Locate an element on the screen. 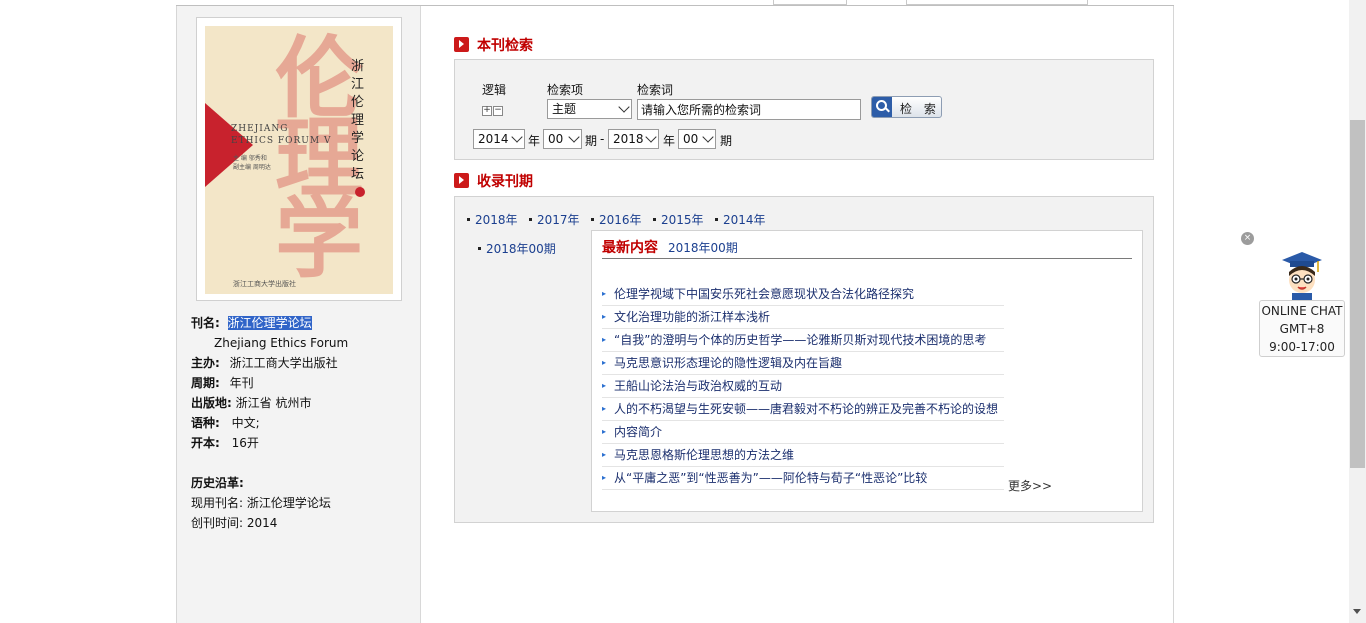  issue-link-text: 2018年00期 is located at coordinates (521, 249).